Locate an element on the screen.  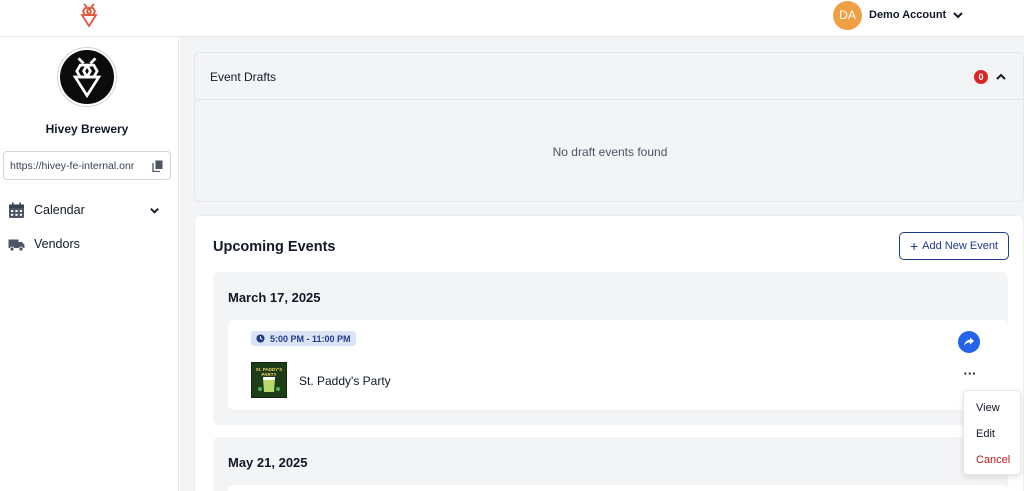
copy-icon is located at coordinates (158, 166).